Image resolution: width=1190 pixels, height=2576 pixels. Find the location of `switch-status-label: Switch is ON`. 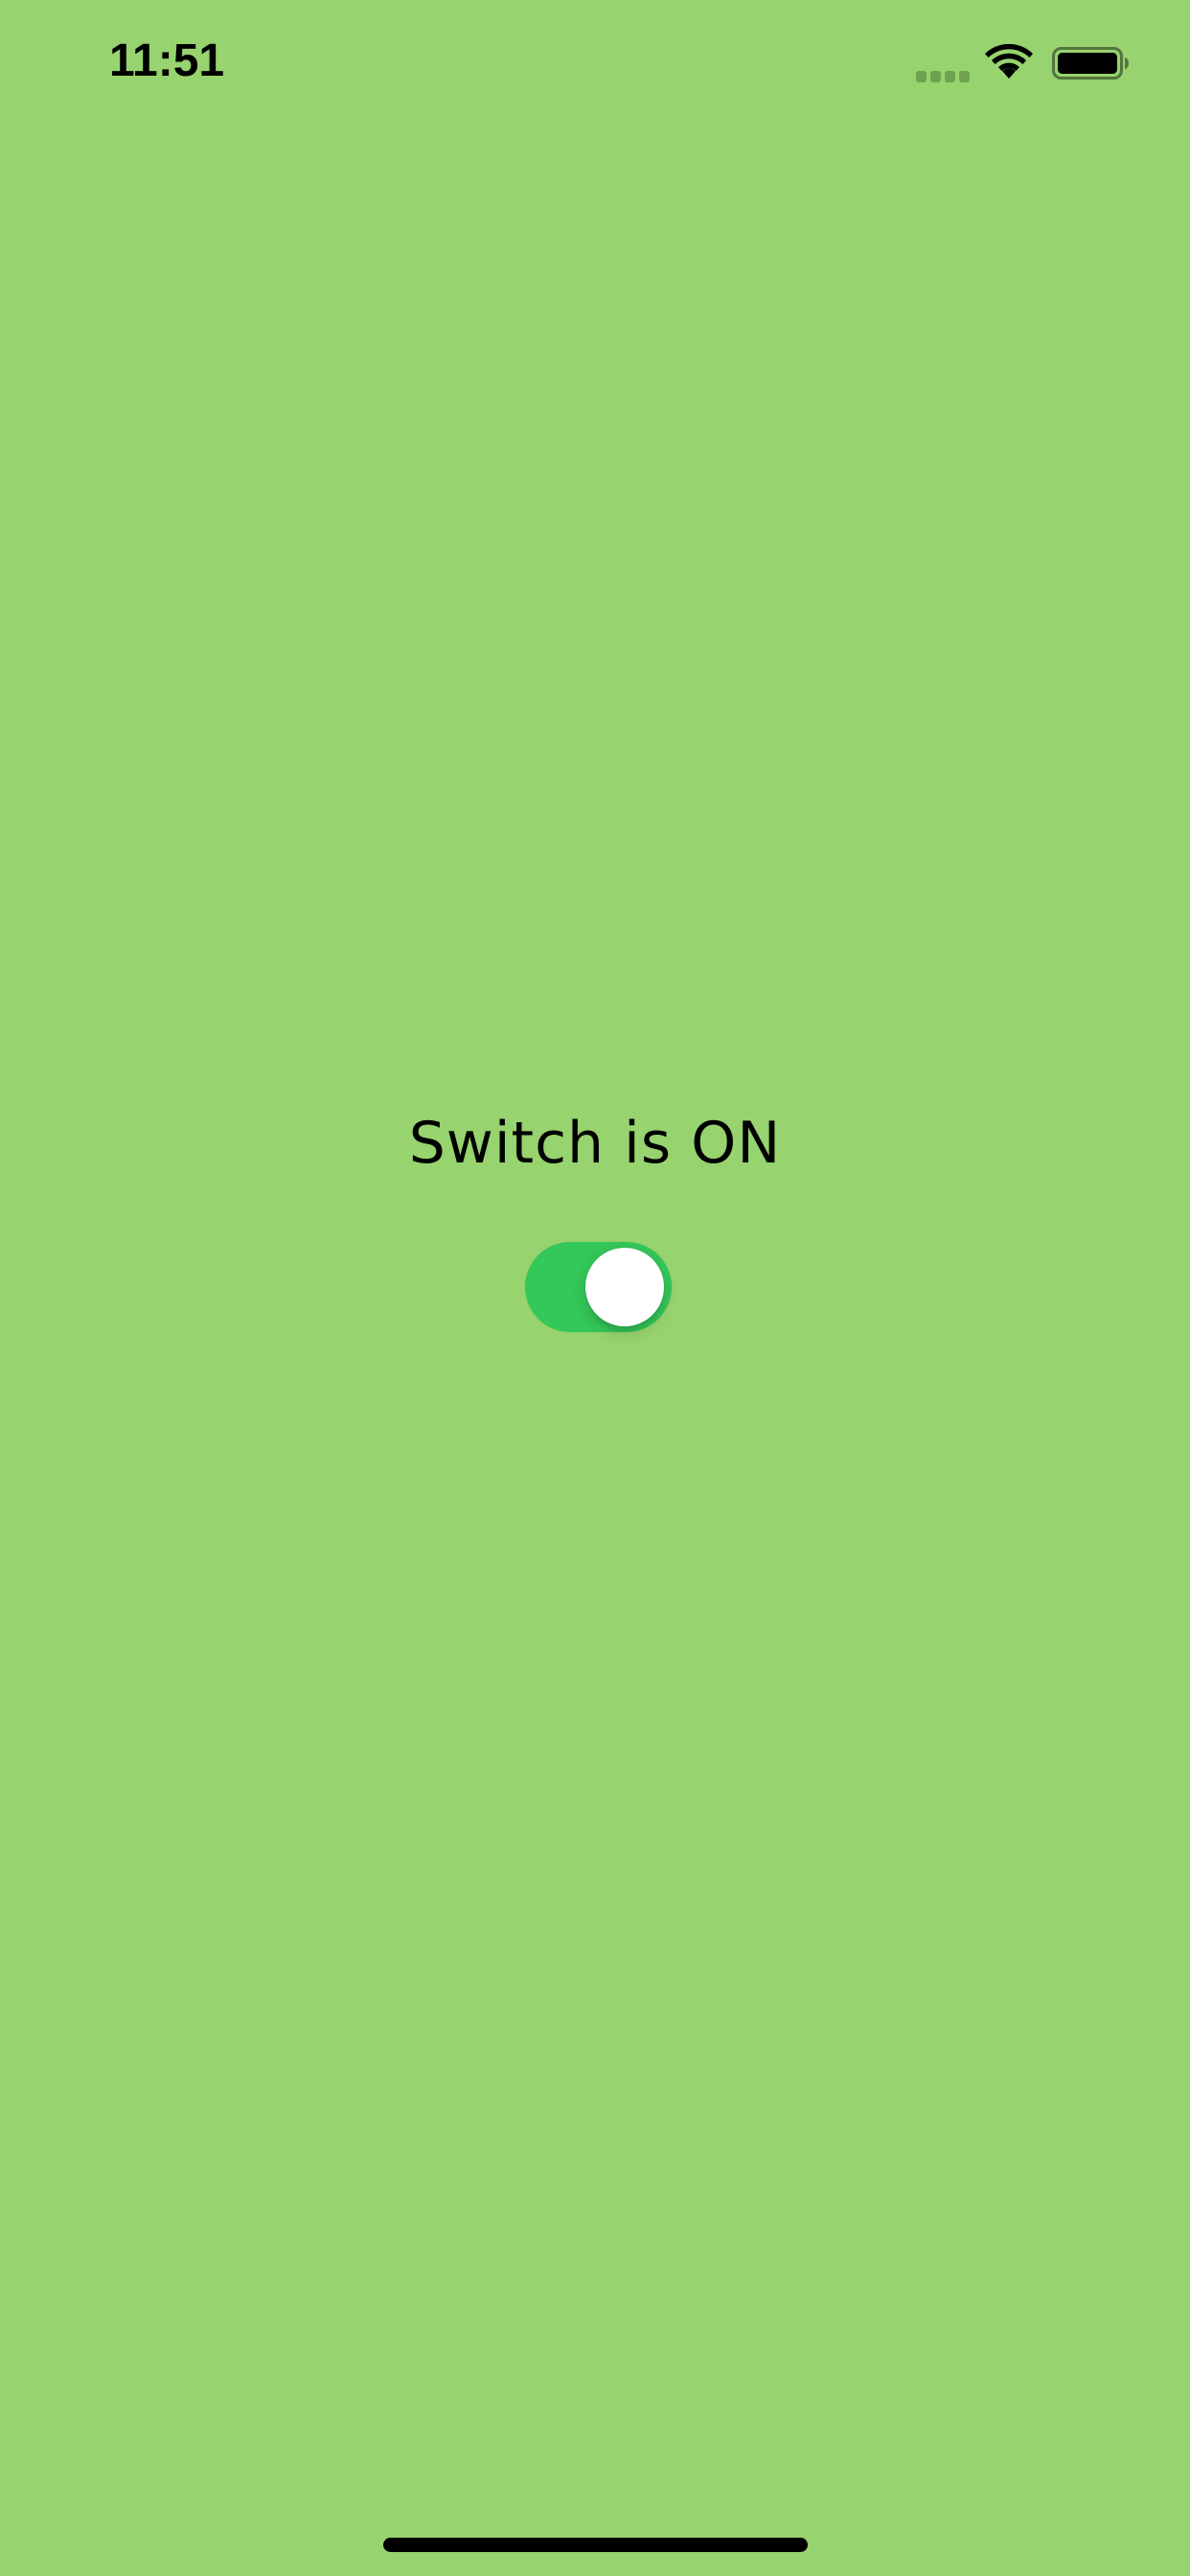

switch-status-label: Switch is ON is located at coordinates (595, 1143).